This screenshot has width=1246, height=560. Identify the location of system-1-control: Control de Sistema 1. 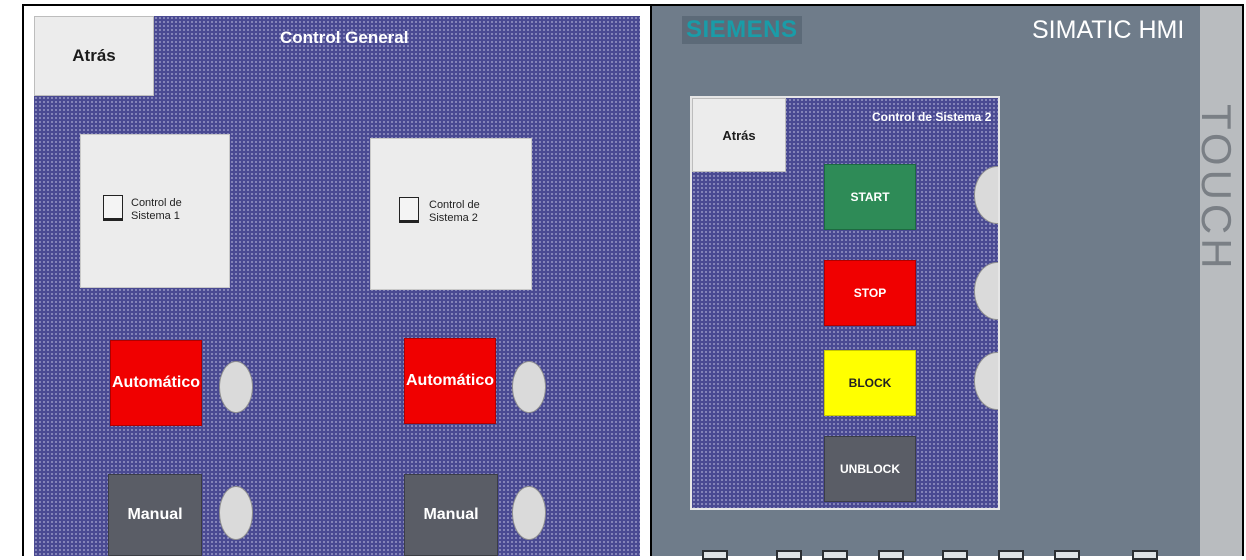
(155, 211).